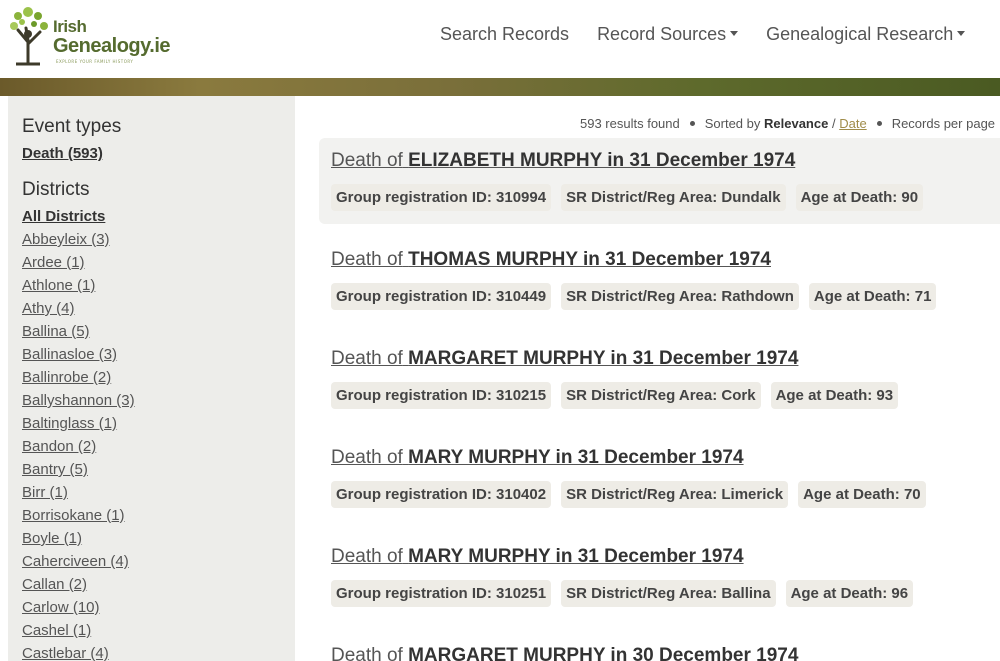  Describe the element at coordinates (95, 61) in the screenshot. I see `logo-tagline: EXPLORE YOUR FAMILY HISTORY` at that location.